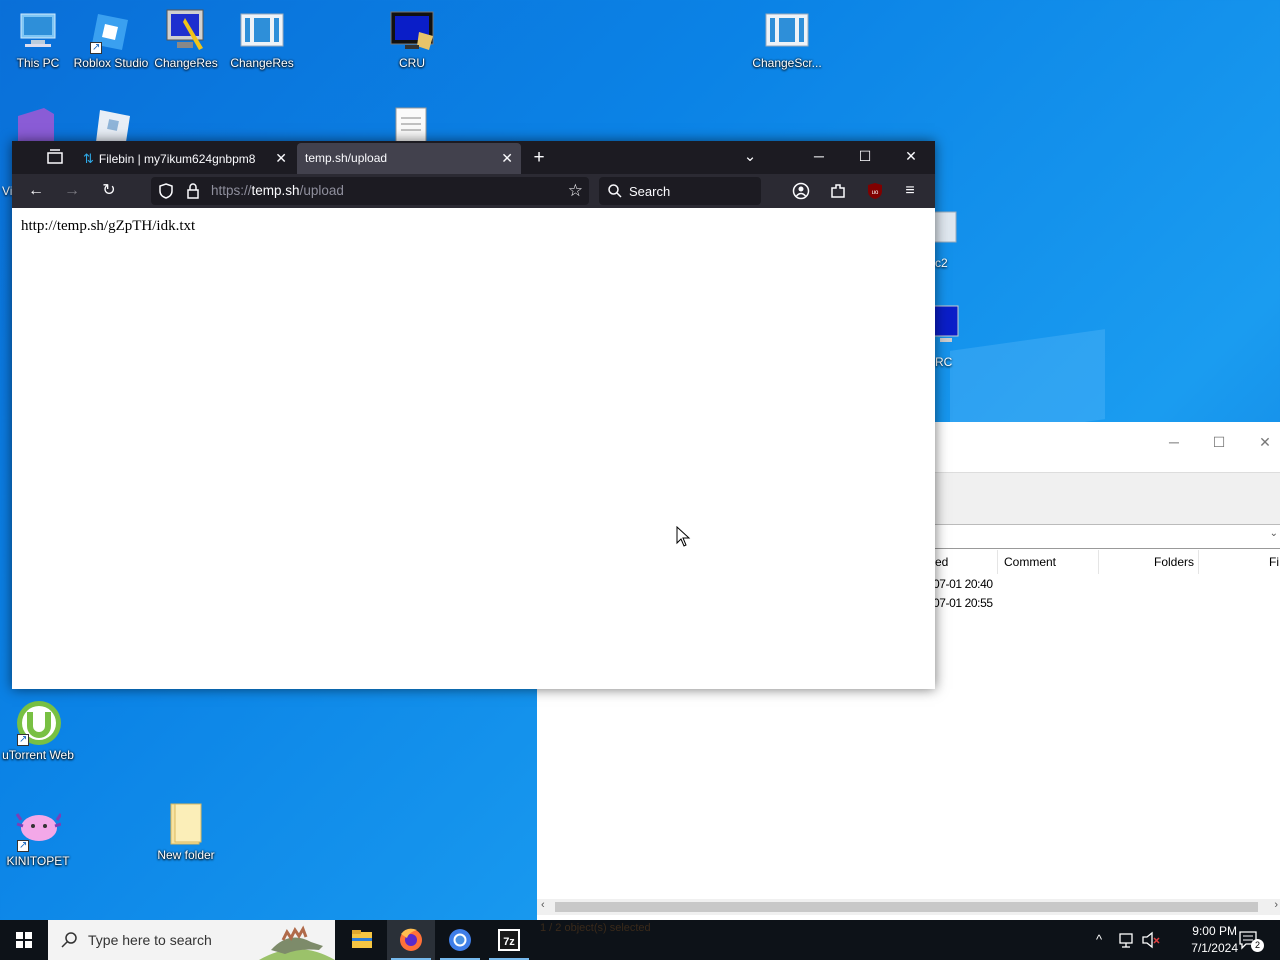 The image size is (1280, 960). What do you see at coordinates (186, 823) in the screenshot?
I see `folder-icon` at bounding box center [186, 823].